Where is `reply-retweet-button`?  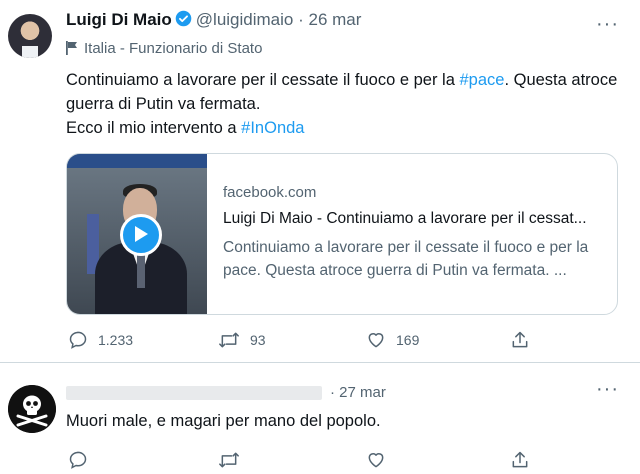
reply-retweet-button is located at coordinates (234, 460).